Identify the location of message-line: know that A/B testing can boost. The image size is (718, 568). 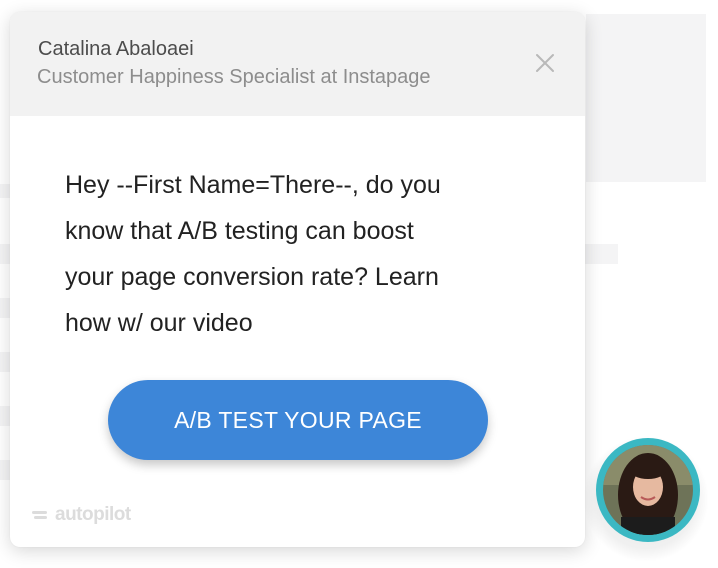
(239, 231).